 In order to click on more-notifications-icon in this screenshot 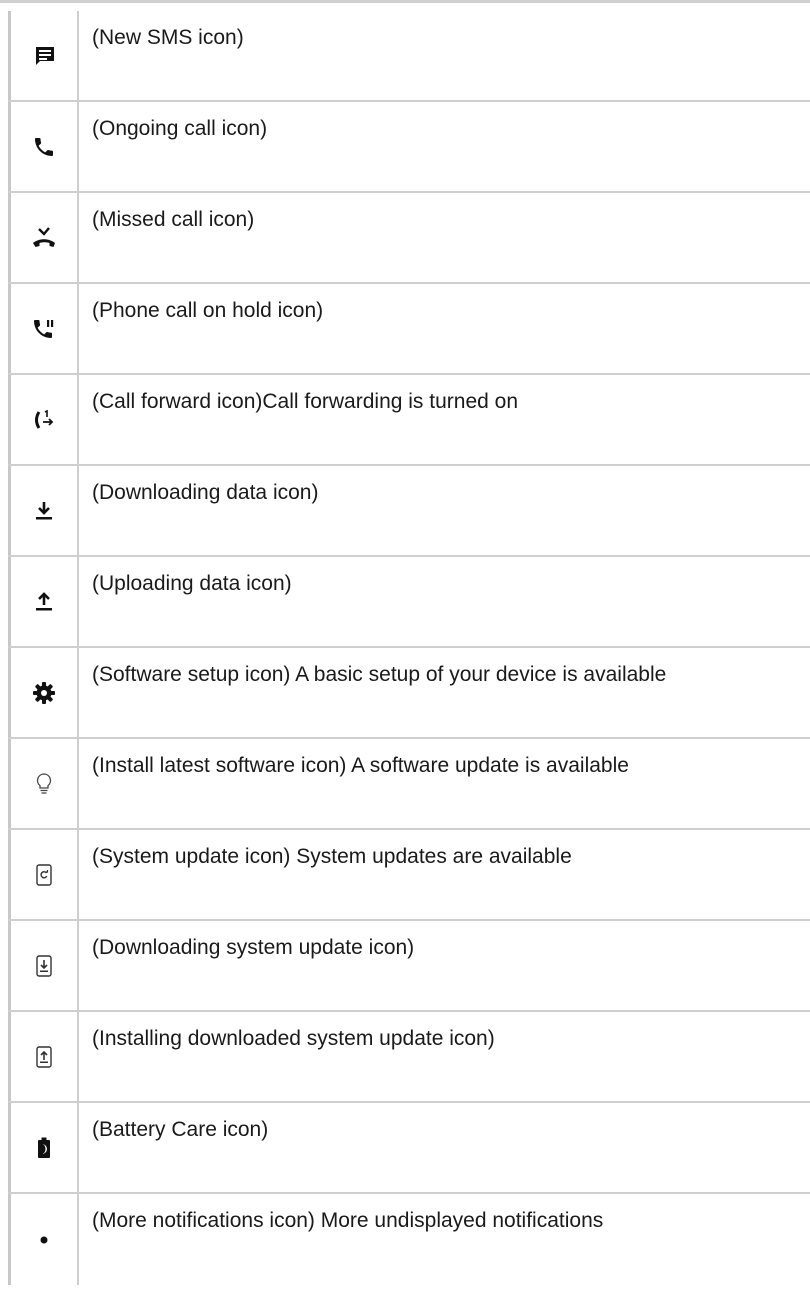, I will do `click(44, 1240)`.